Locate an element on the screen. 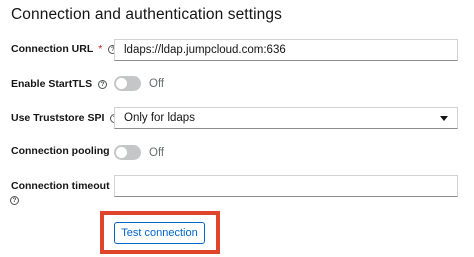  enable-starttls-label-row: Enable StartTLS ? is located at coordinates (59, 84).